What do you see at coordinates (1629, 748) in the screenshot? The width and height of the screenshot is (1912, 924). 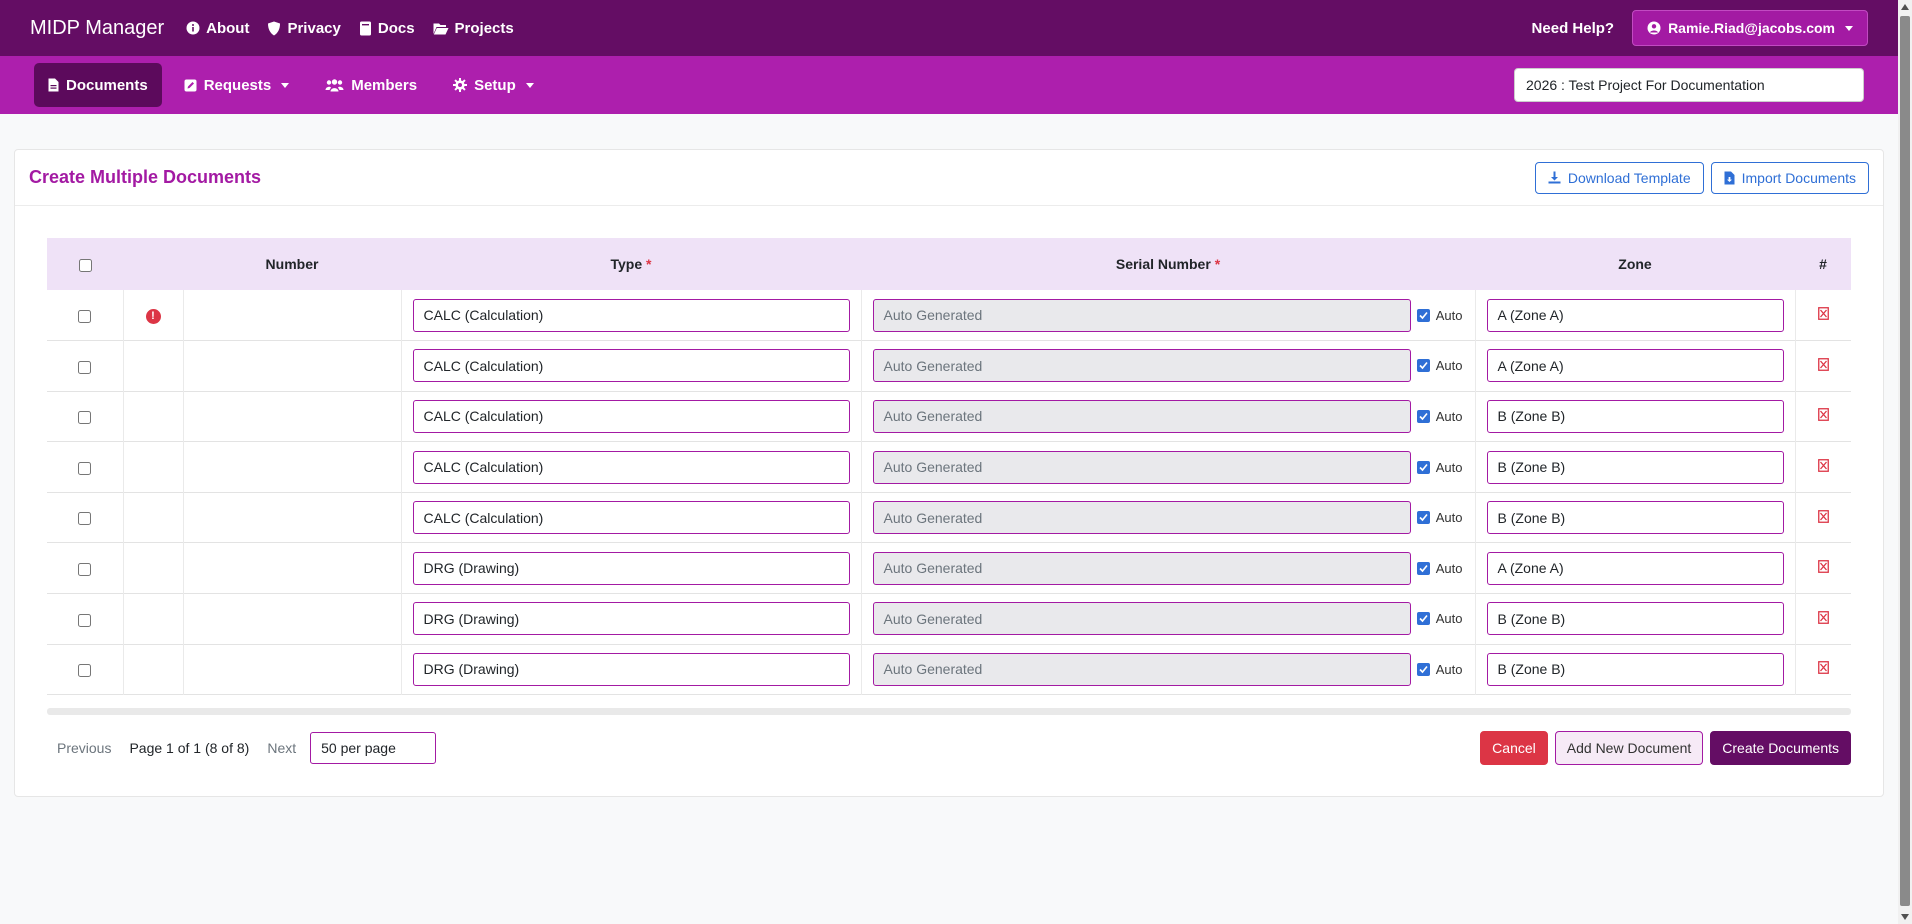 I see `add-new-document-button: Add New Document` at bounding box center [1629, 748].